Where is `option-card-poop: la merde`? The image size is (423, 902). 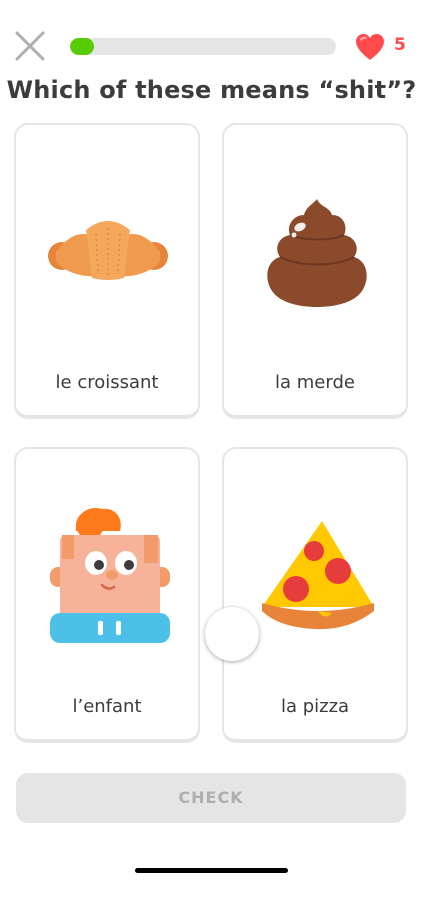
option-card-poop: la merde is located at coordinates (315, 271).